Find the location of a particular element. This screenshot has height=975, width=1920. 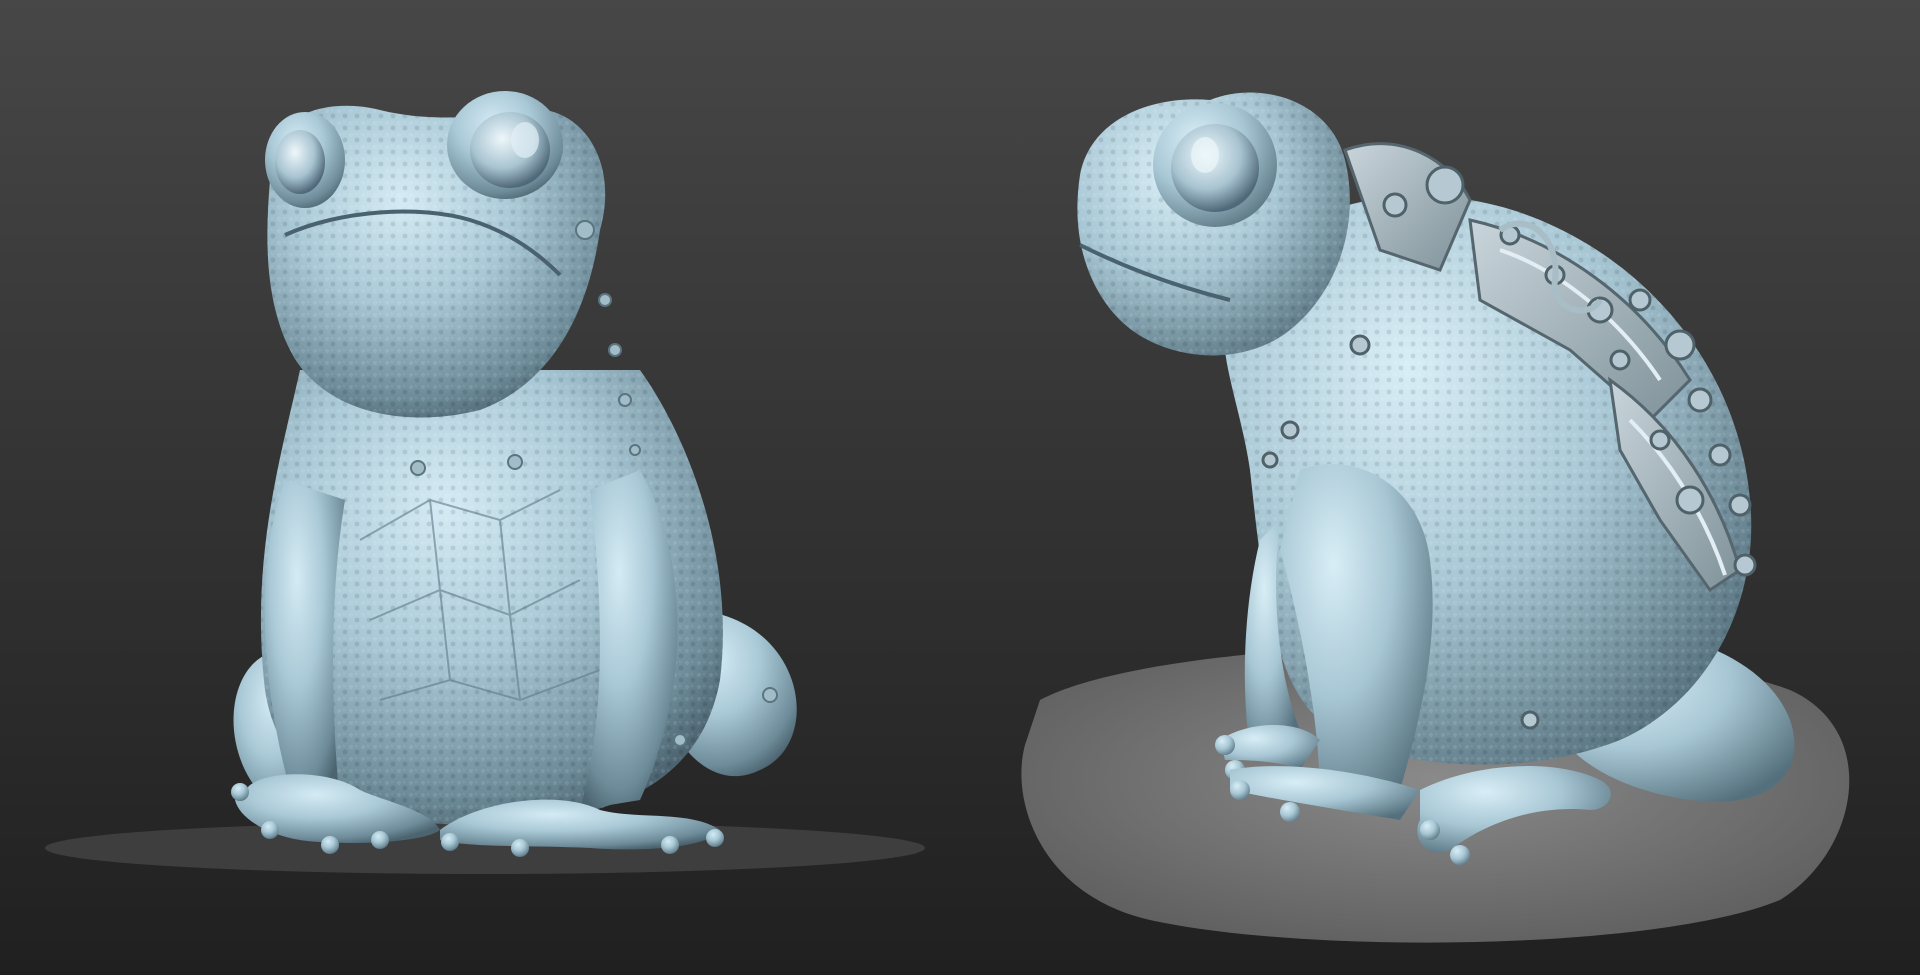

front-eye-left is located at coordinates (305, 160).